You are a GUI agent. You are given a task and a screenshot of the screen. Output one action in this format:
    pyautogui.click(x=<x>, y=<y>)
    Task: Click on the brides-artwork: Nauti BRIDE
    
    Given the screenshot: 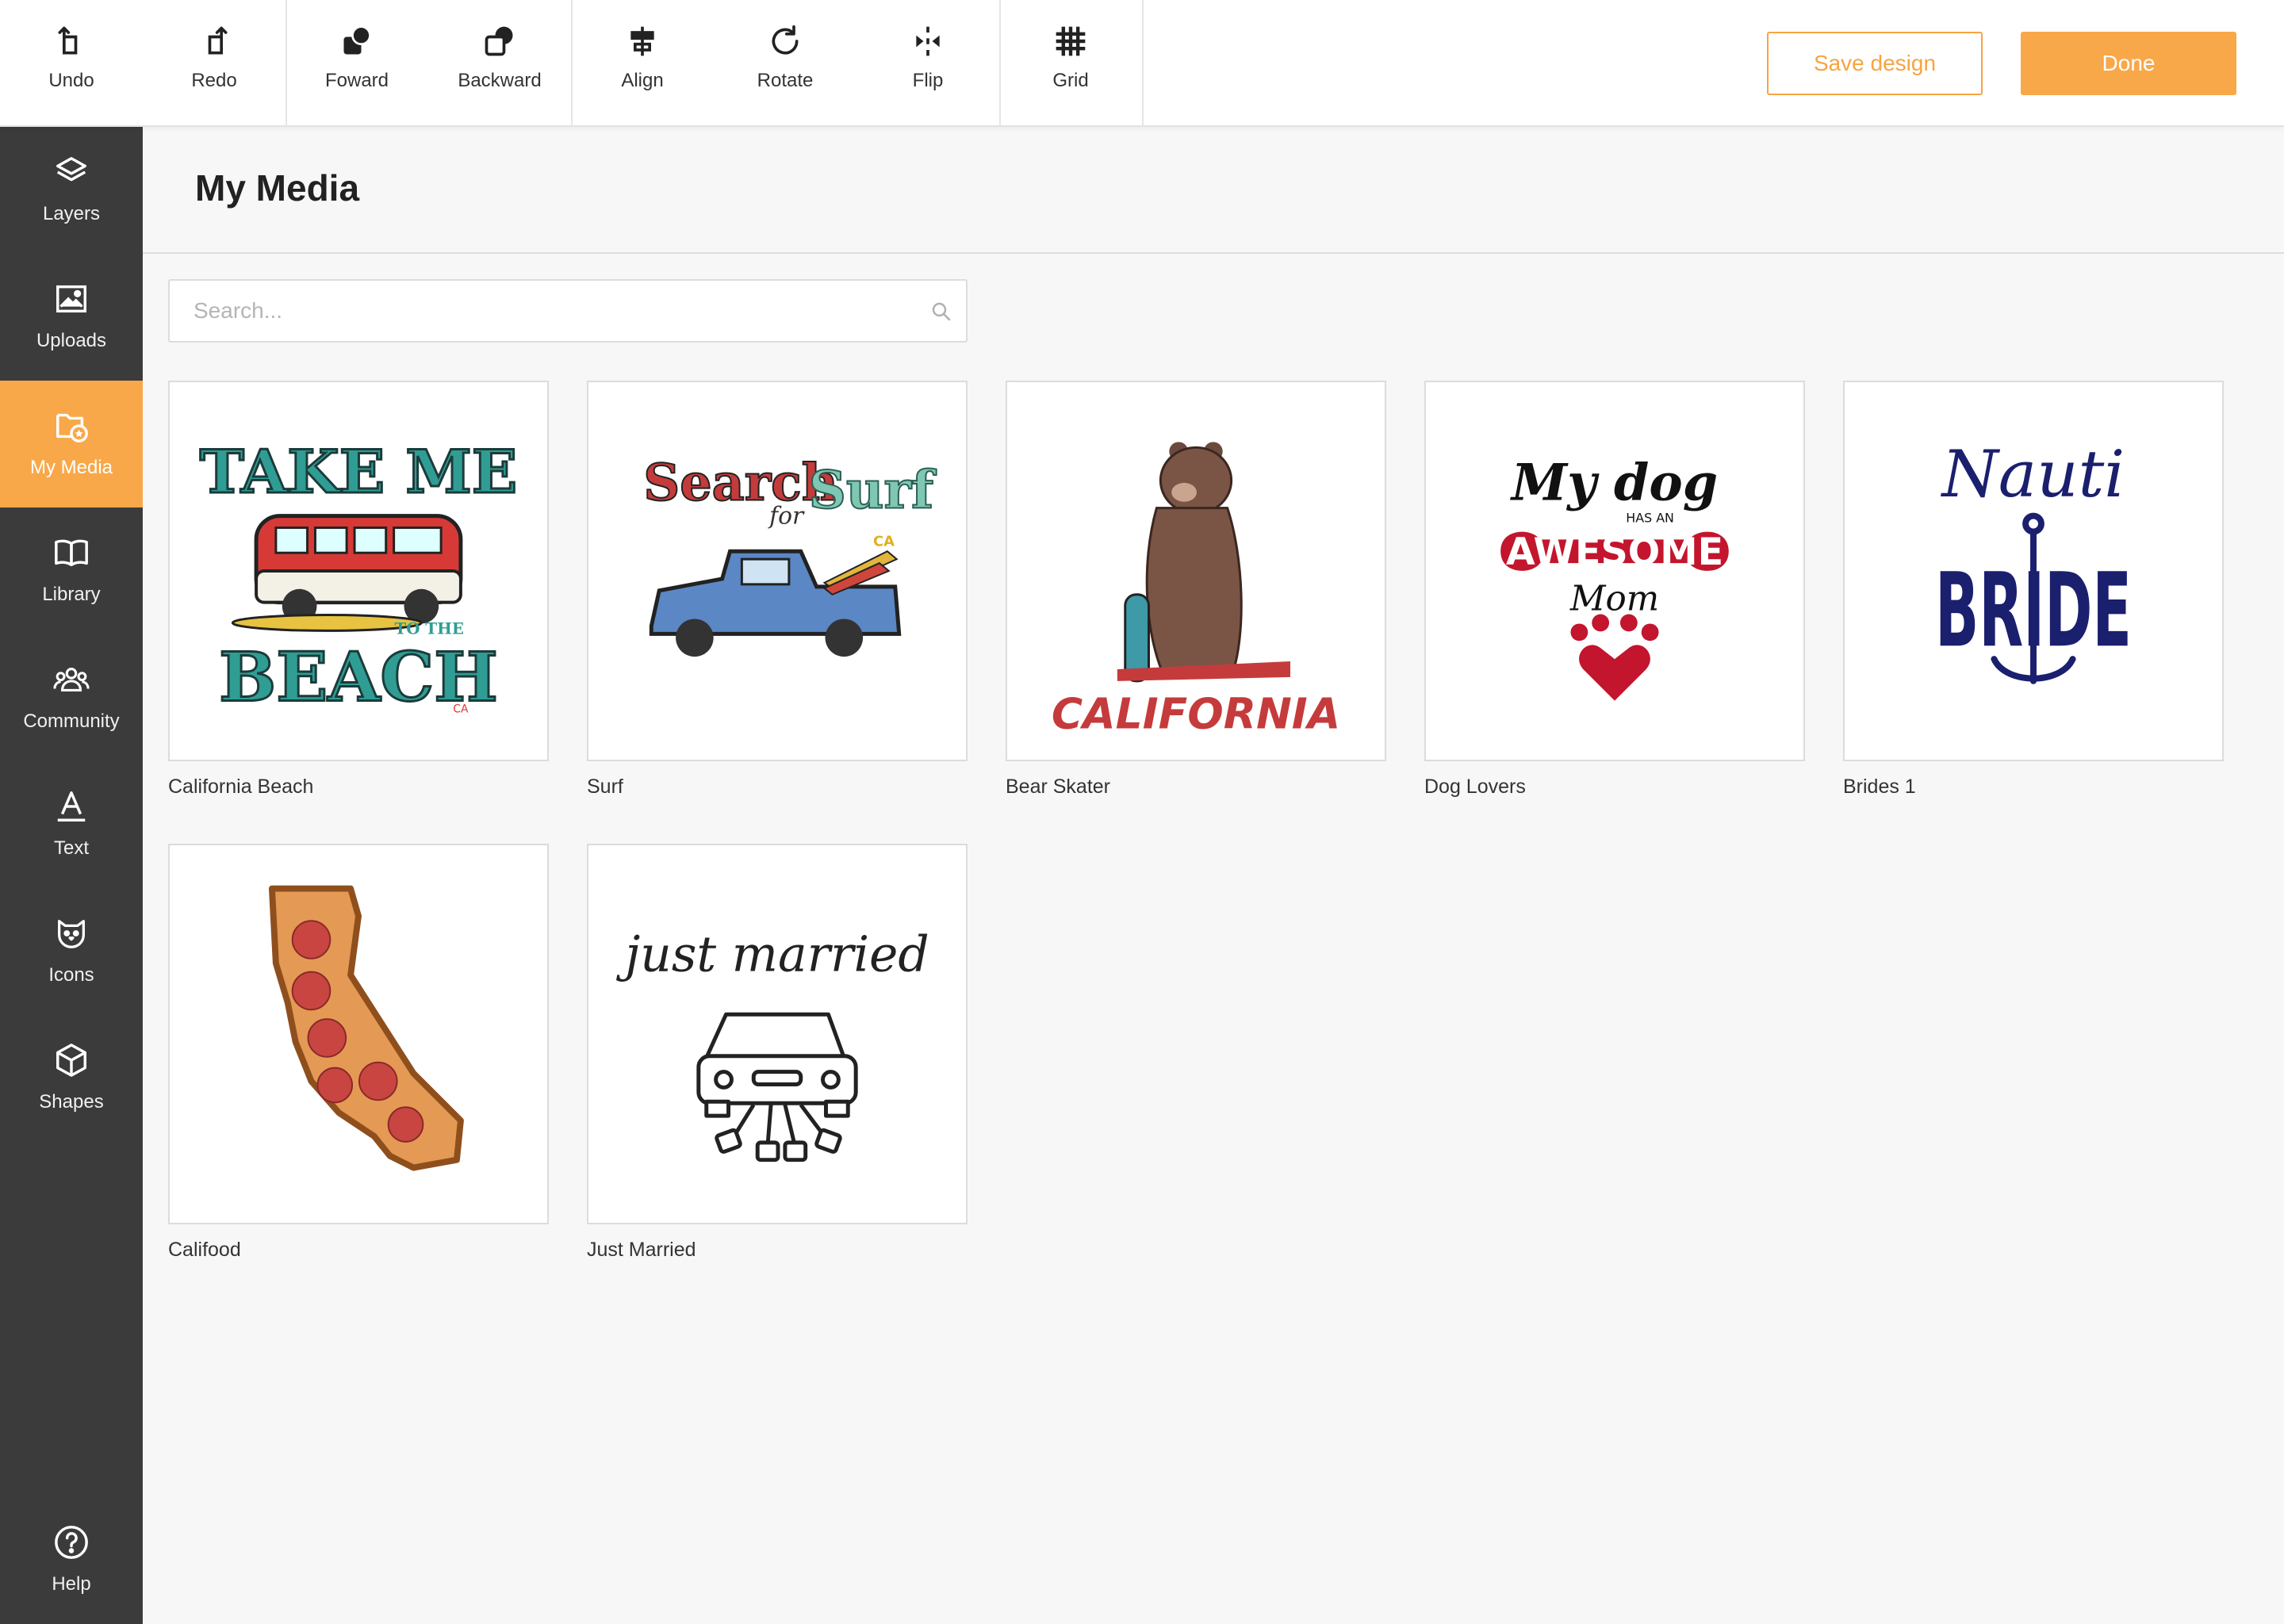 What is the action you would take?
    pyautogui.click(x=2033, y=561)
    